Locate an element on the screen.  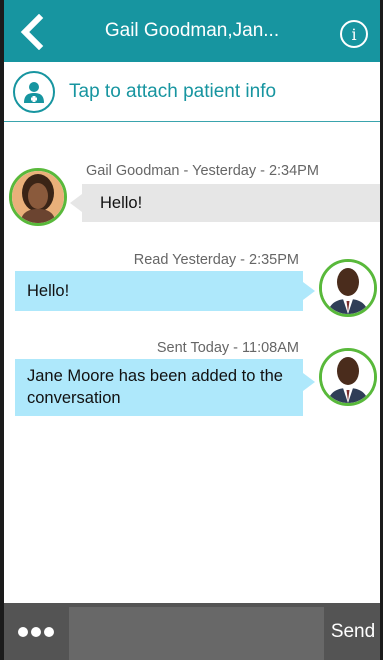
message-input is located at coordinates (196, 633).